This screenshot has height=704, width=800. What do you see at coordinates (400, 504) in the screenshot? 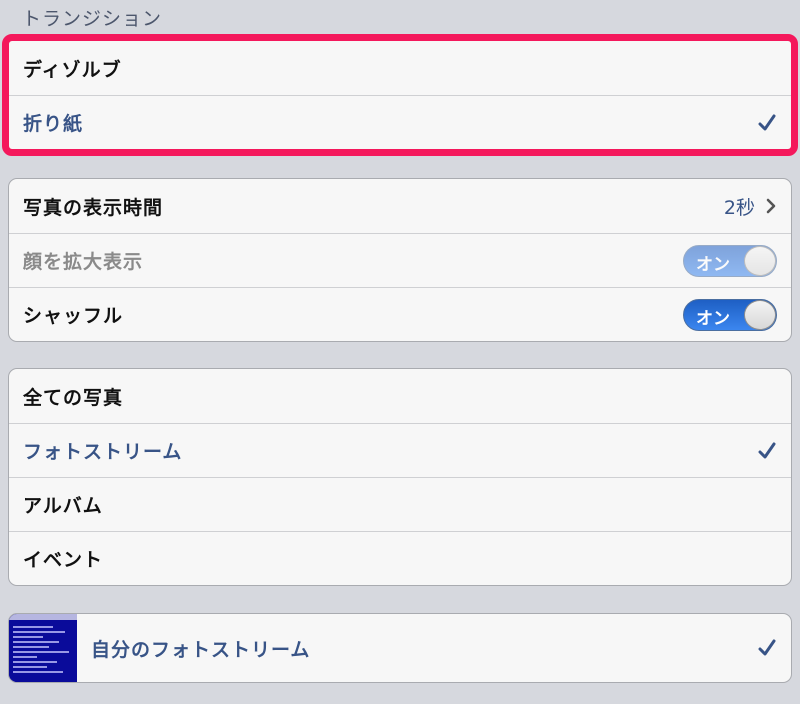
I see `source-albums: アルバム` at bounding box center [400, 504].